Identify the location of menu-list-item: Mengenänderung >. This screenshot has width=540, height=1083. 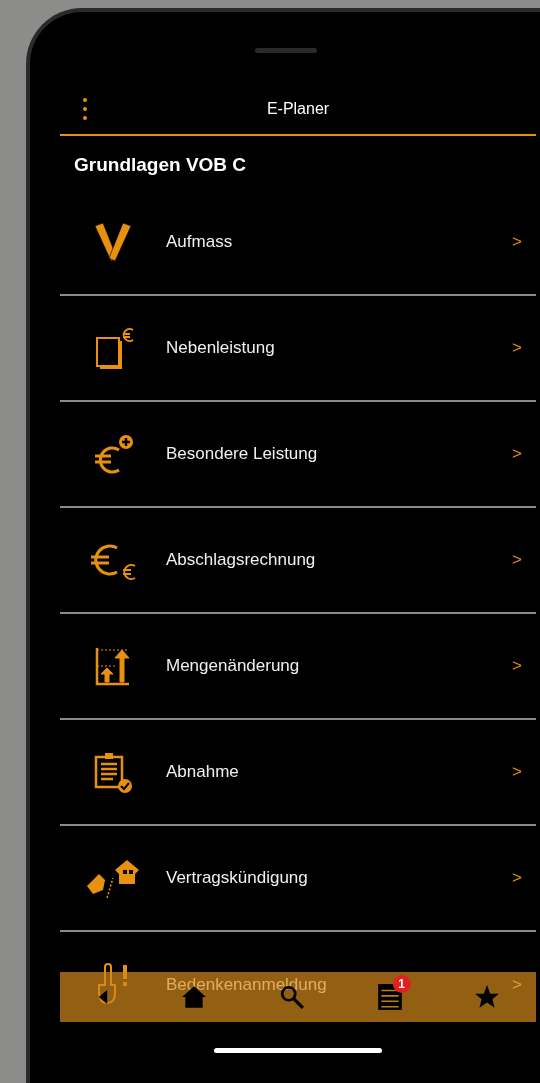
(298, 667).